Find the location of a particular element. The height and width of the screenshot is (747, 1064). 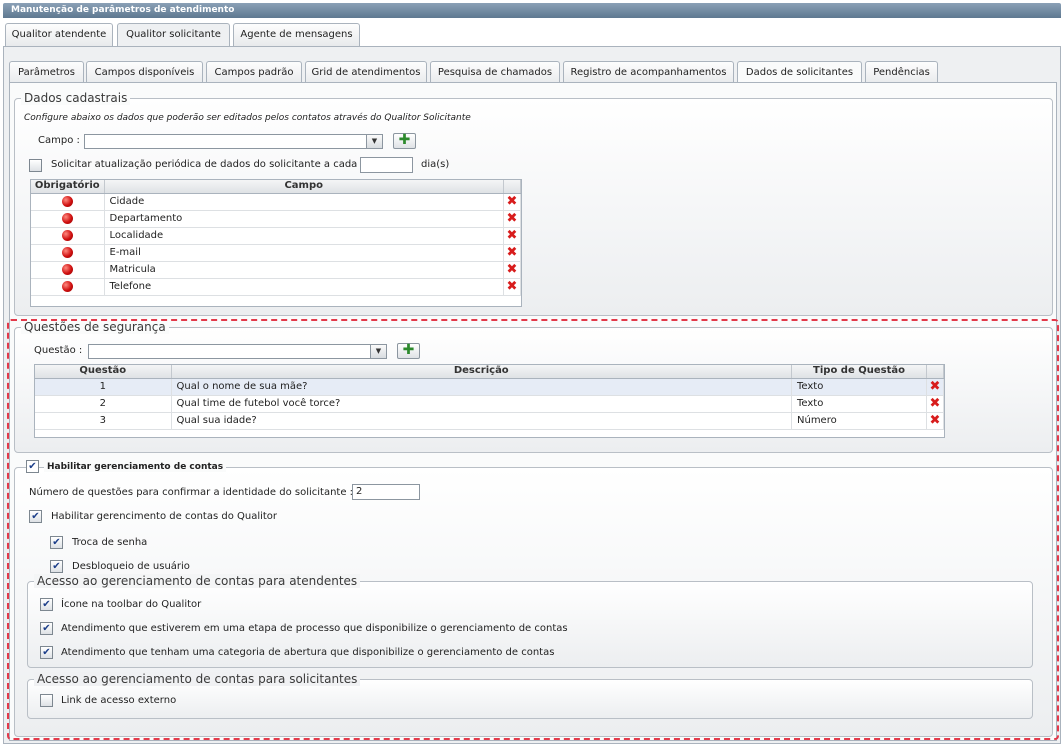

chevron-down-icon: ▼ is located at coordinates (374, 141).